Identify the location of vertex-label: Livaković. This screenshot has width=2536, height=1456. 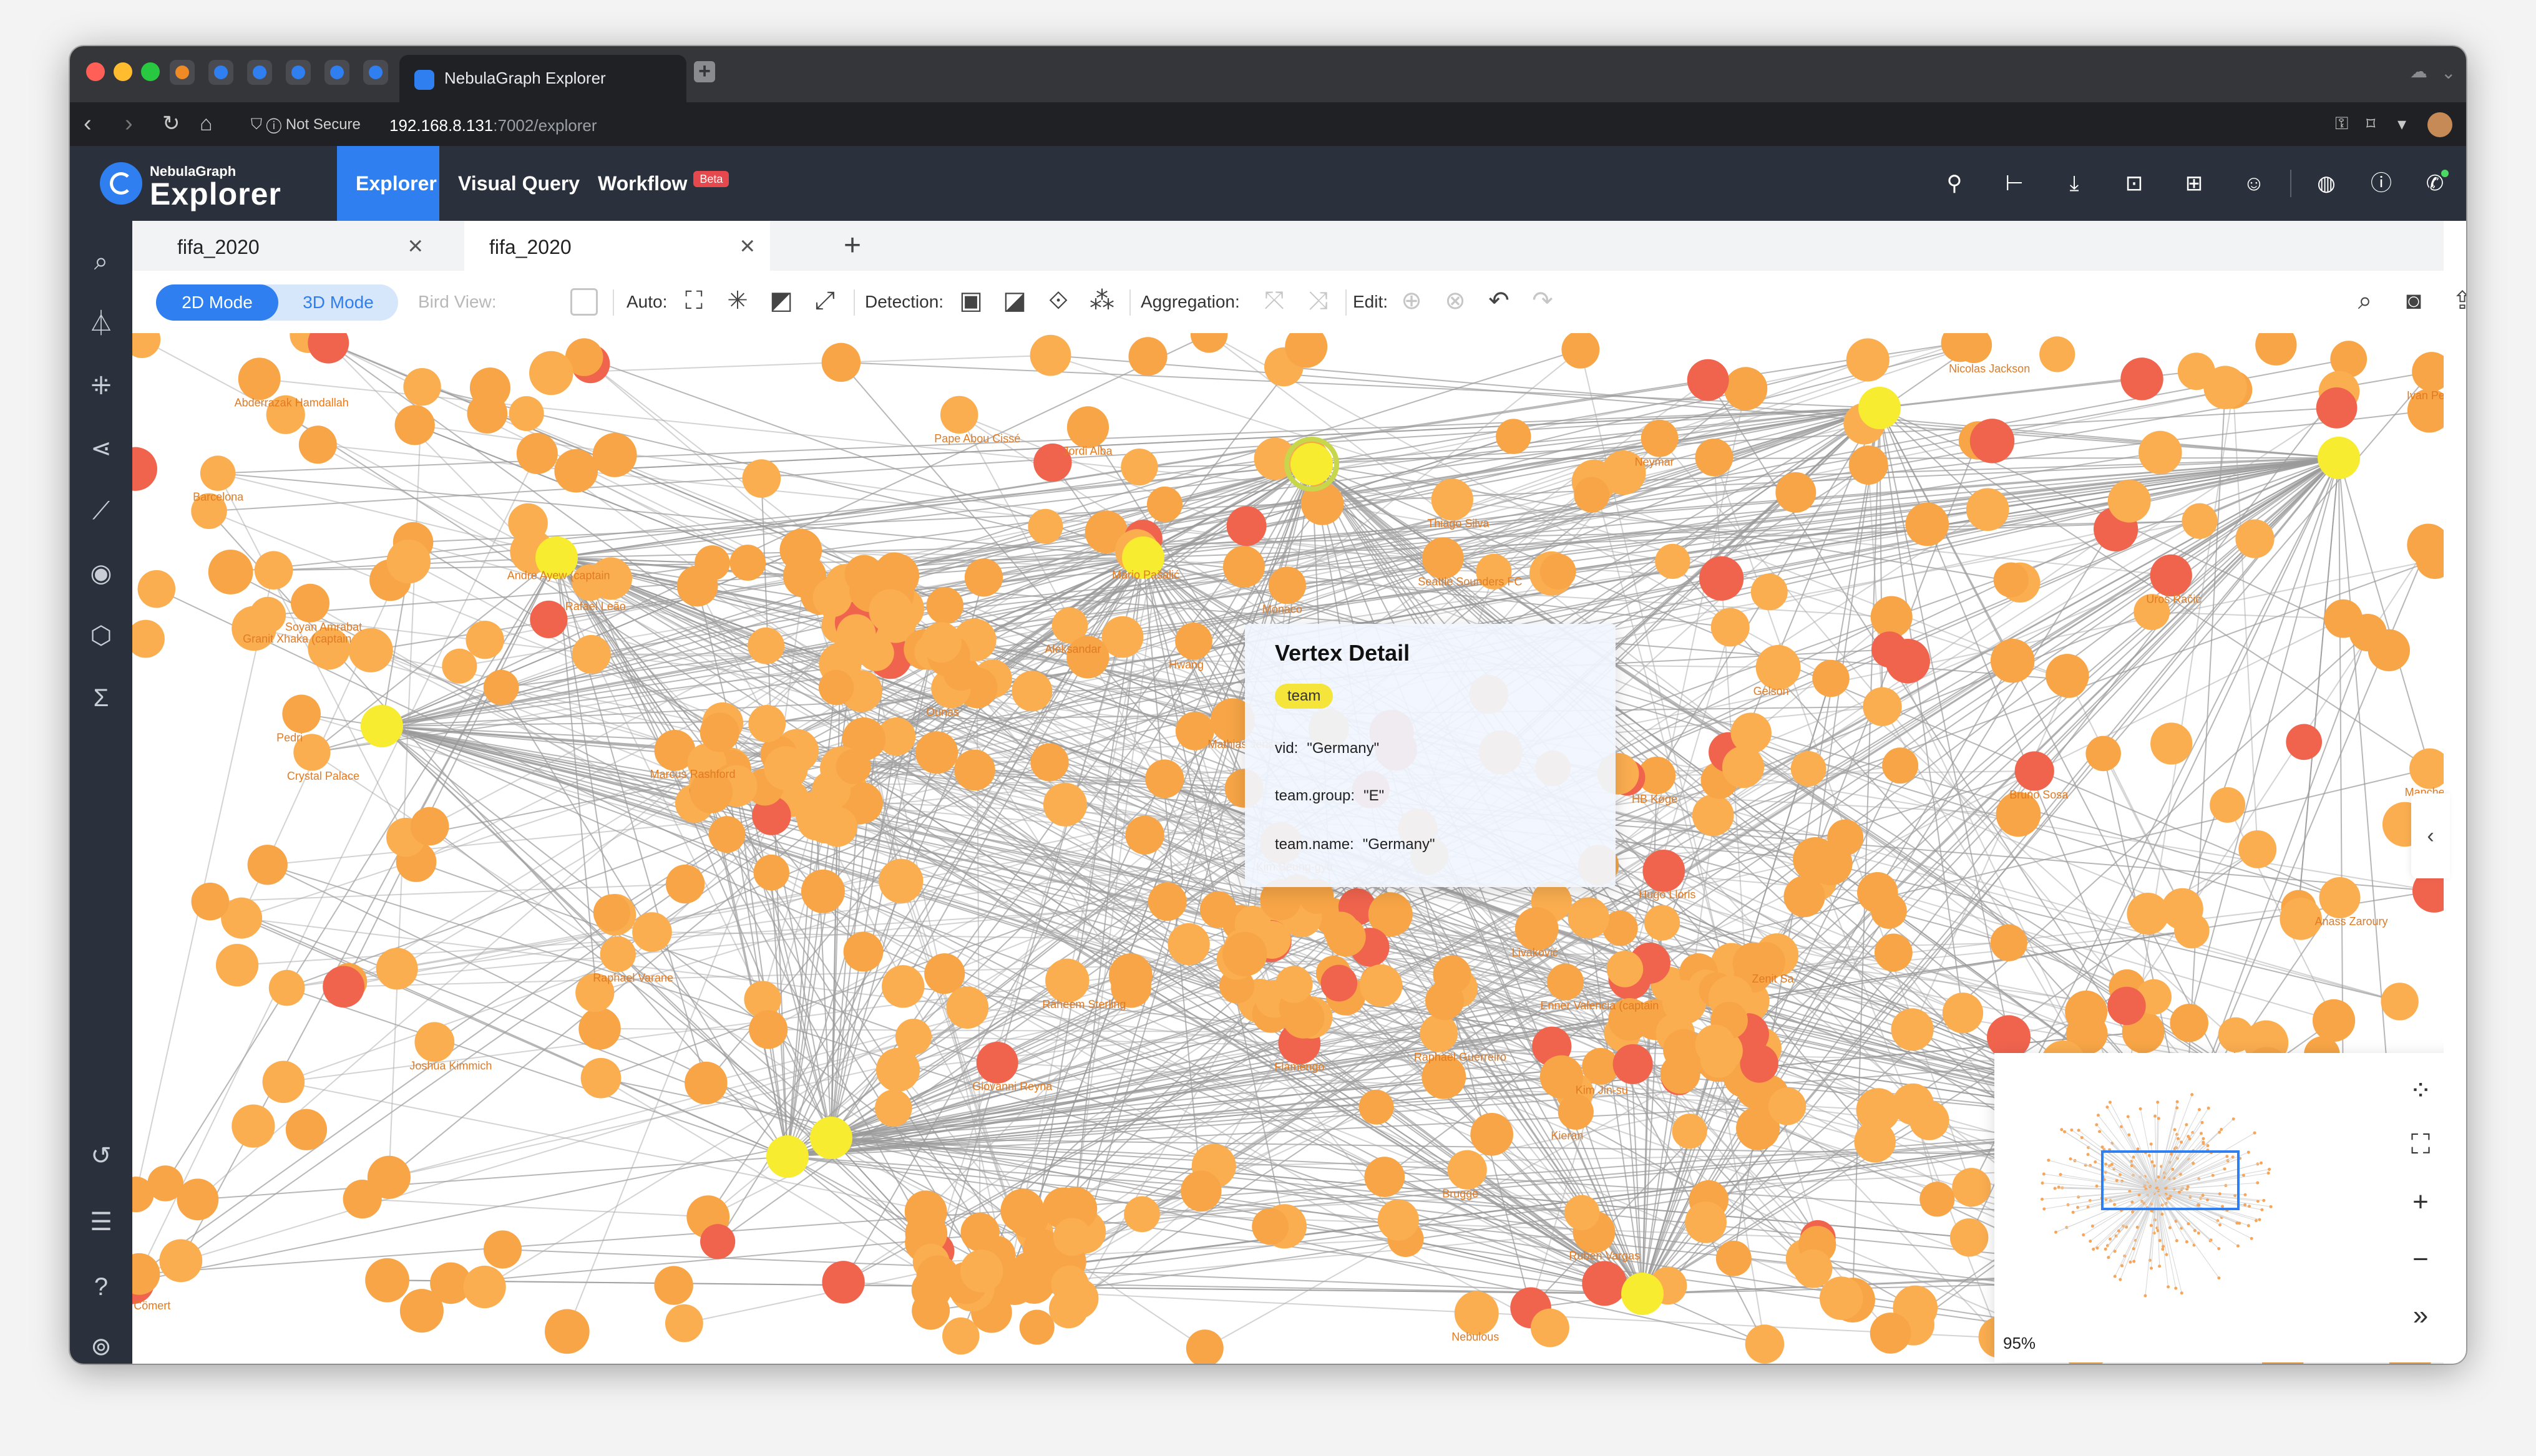
(1535, 953).